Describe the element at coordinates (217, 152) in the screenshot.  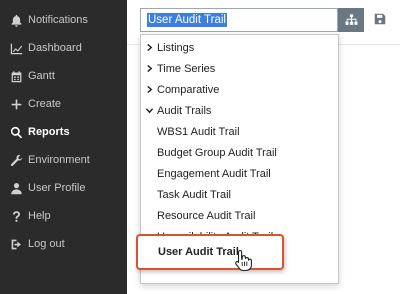
I see `dropdown-item-label: Budget Group Audit Trail` at that location.